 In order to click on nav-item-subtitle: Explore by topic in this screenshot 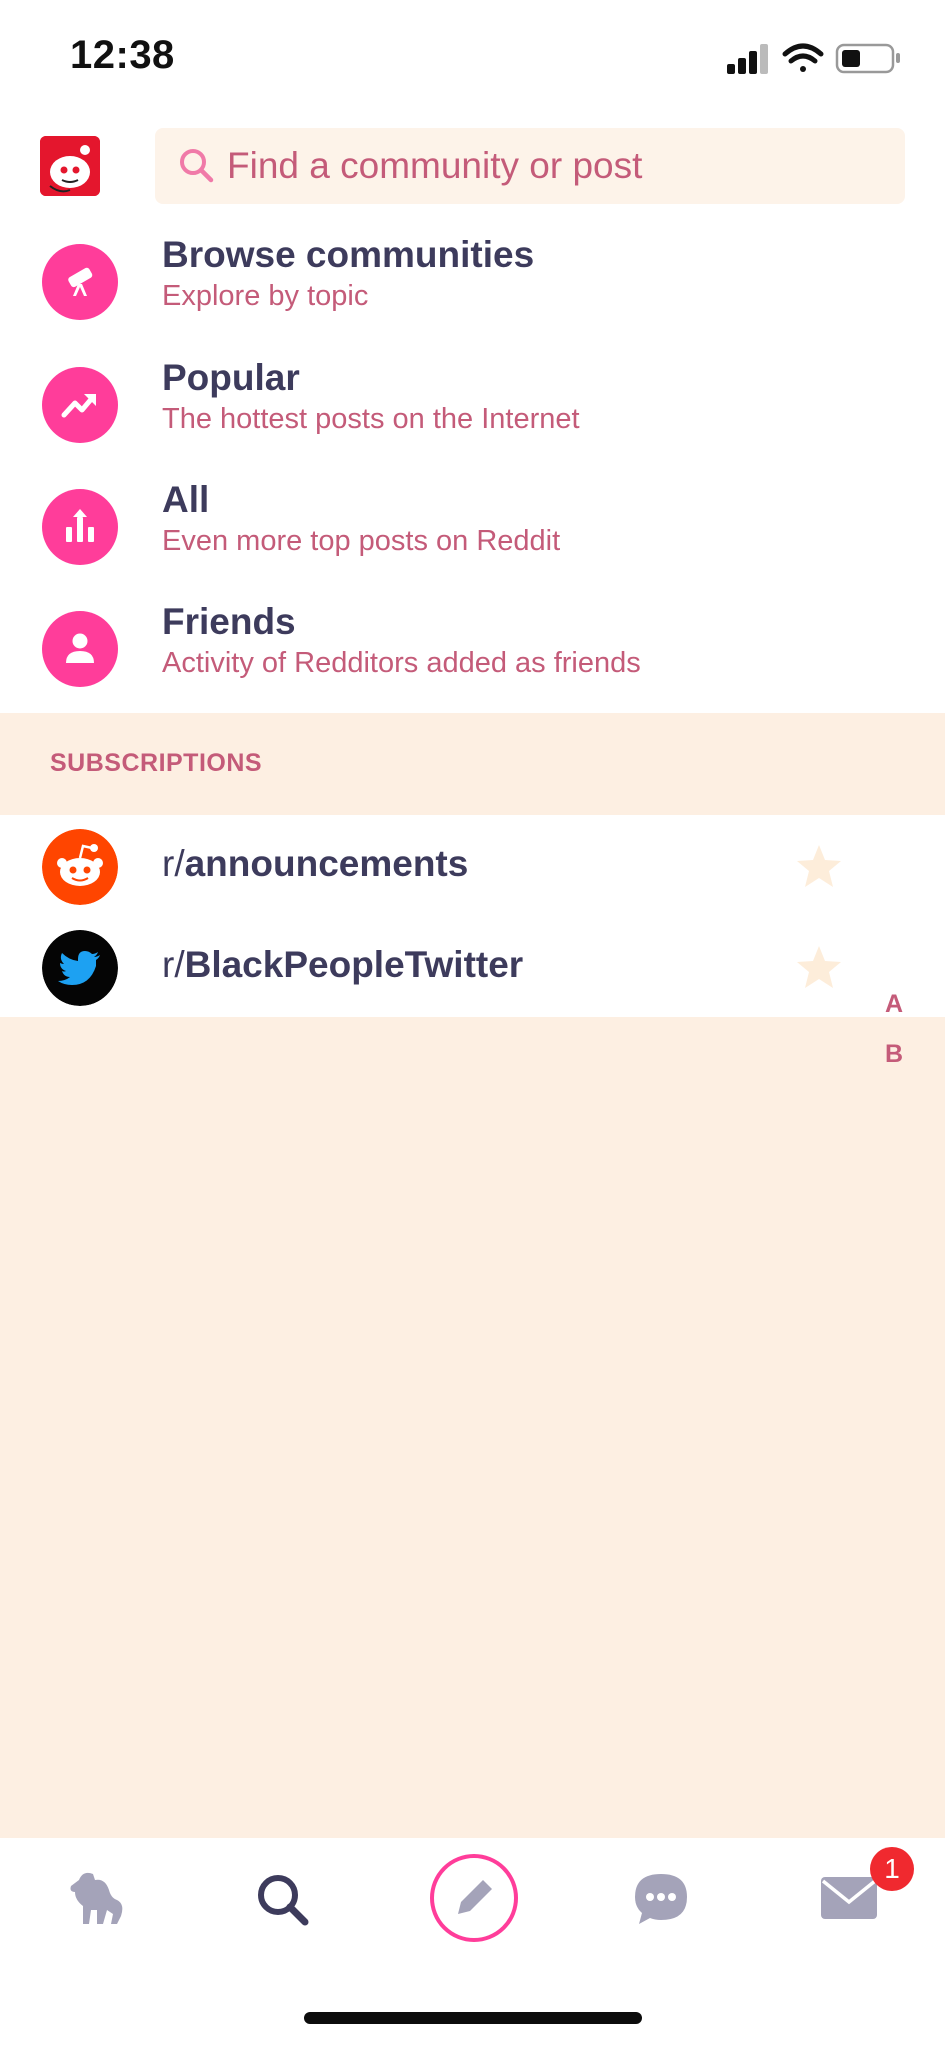, I will do `click(265, 296)`.